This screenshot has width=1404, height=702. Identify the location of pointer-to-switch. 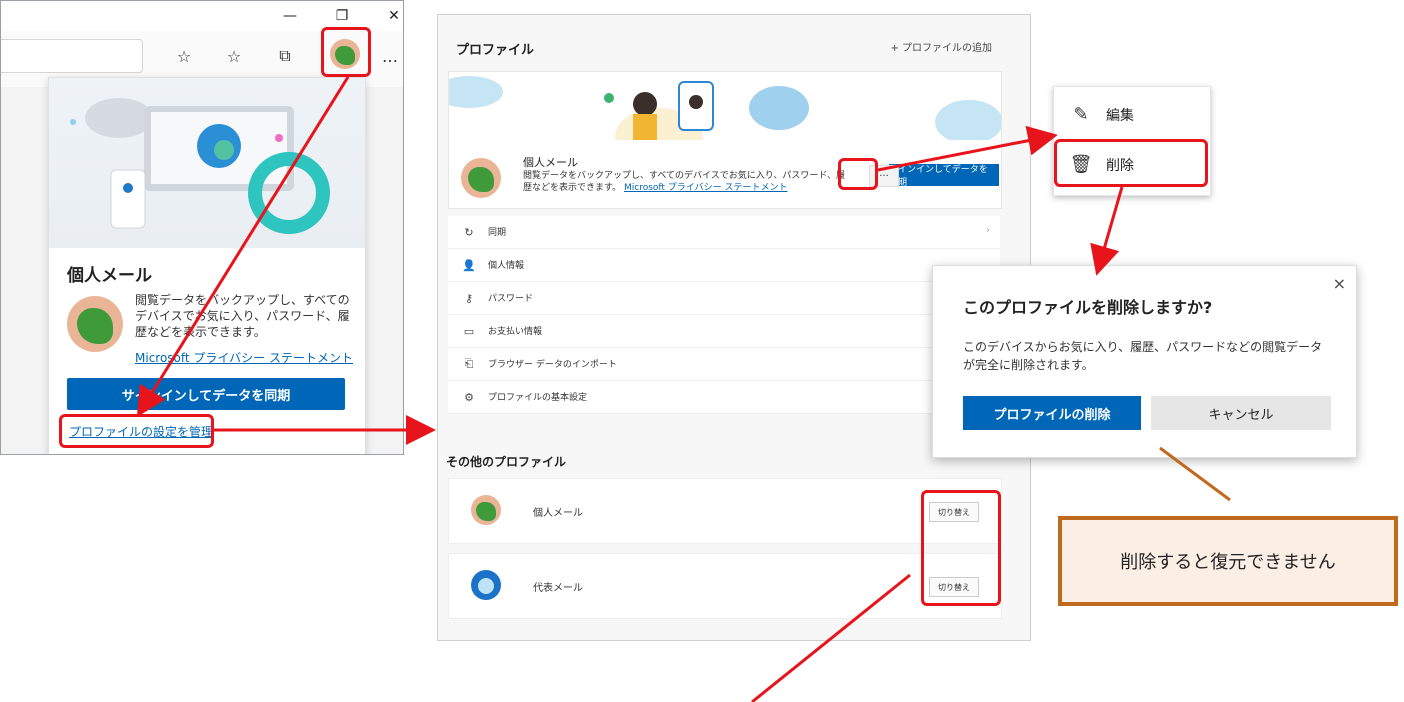
(831, 637).